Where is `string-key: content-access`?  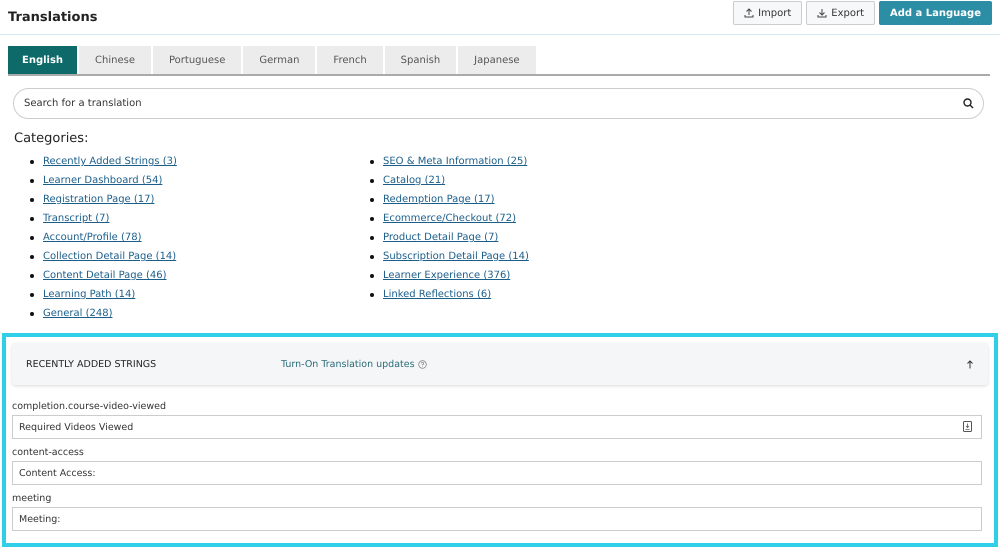
string-key: content-access is located at coordinates (500, 452).